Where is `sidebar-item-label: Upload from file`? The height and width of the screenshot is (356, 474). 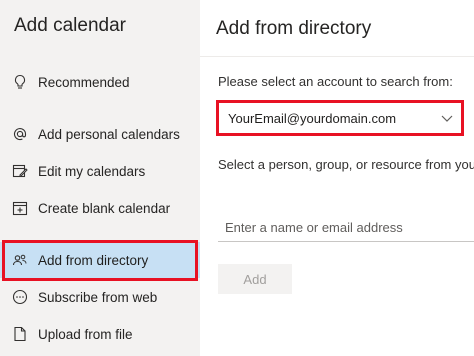 sidebar-item-label: Upload from file is located at coordinates (85, 334).